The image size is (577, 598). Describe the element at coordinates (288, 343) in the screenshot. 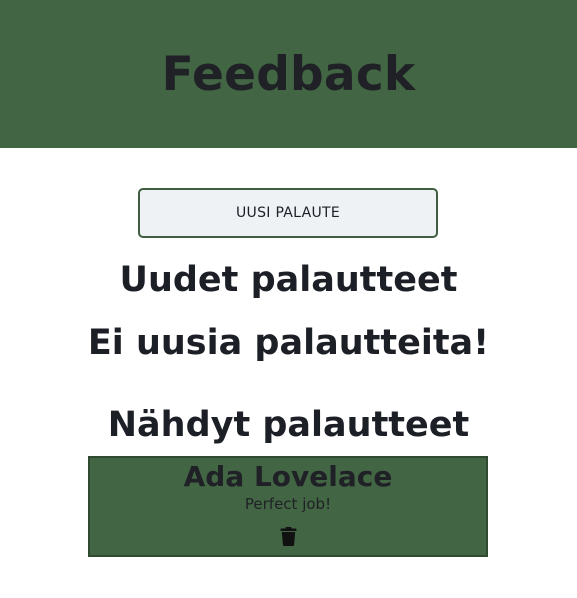

I see `no-new-feedback-message: Ei uusia palautteita!` at that location.